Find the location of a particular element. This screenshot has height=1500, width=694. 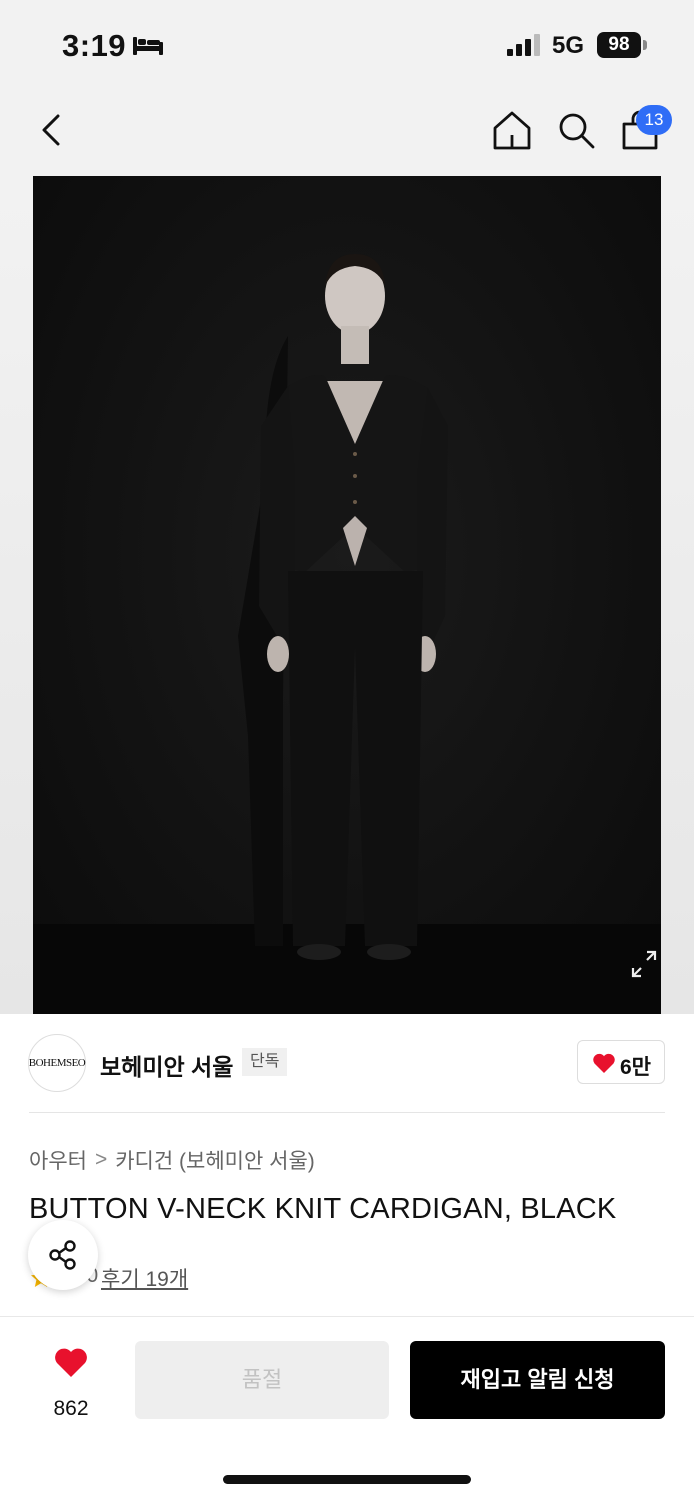

share-button is located at coordinates (63, 1255).